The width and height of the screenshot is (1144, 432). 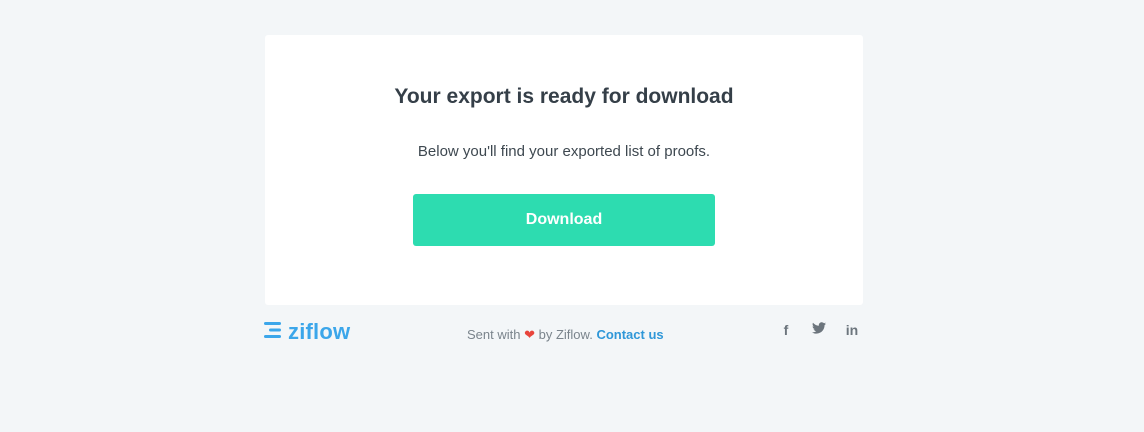 I want to click on heart-icon: ❤, so click(x=530, y=334).